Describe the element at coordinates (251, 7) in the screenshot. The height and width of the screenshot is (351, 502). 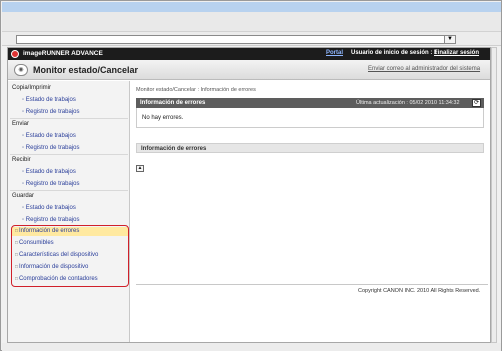
I see `window-titlebar` at that location.